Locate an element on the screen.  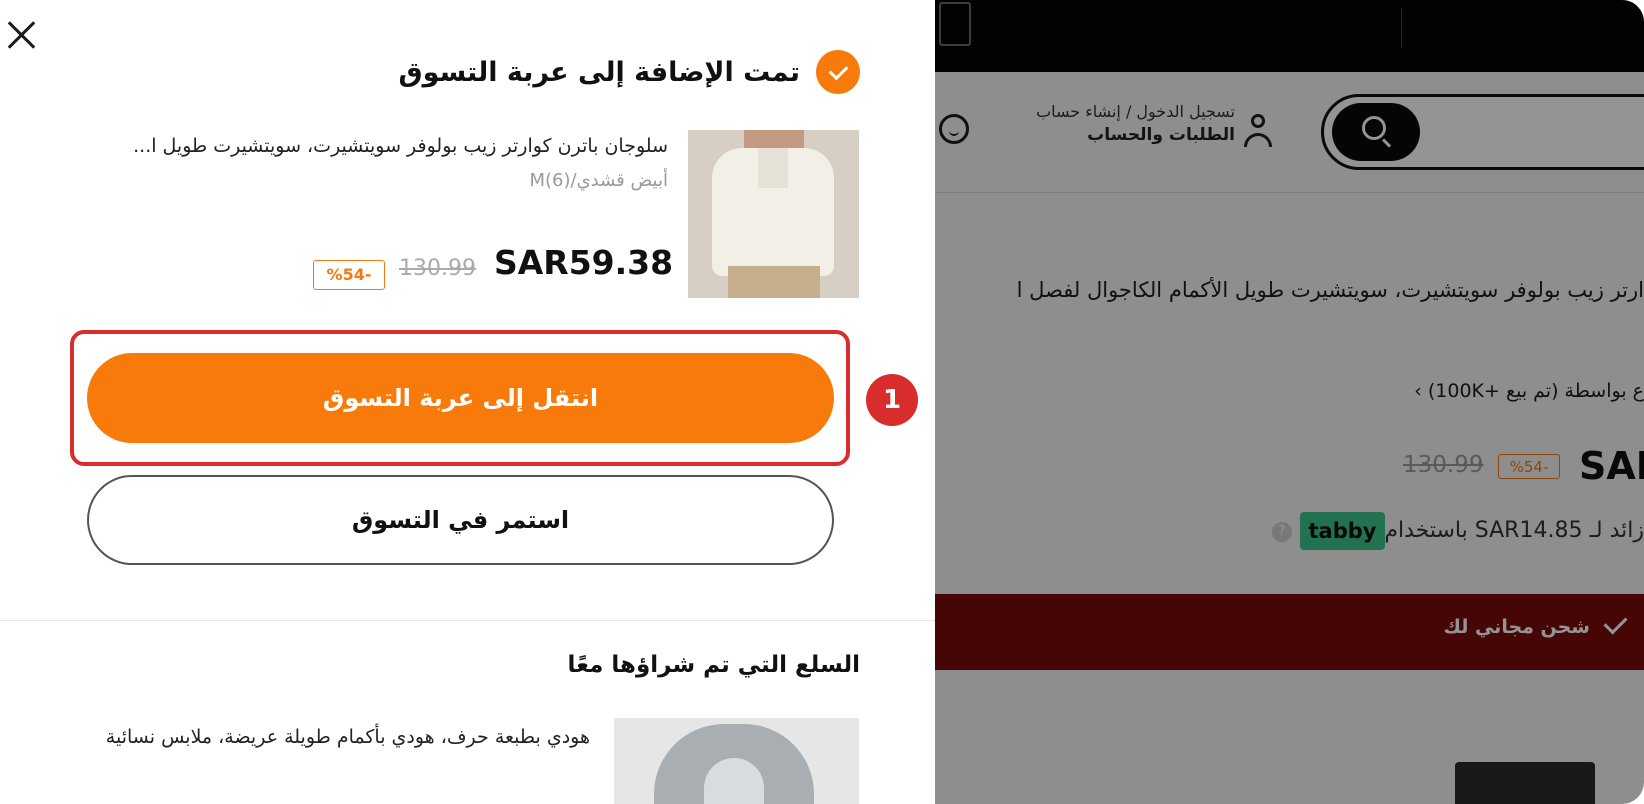
product-variant: أبيض قشدي/M(6) is located at coordinates (598, 180).